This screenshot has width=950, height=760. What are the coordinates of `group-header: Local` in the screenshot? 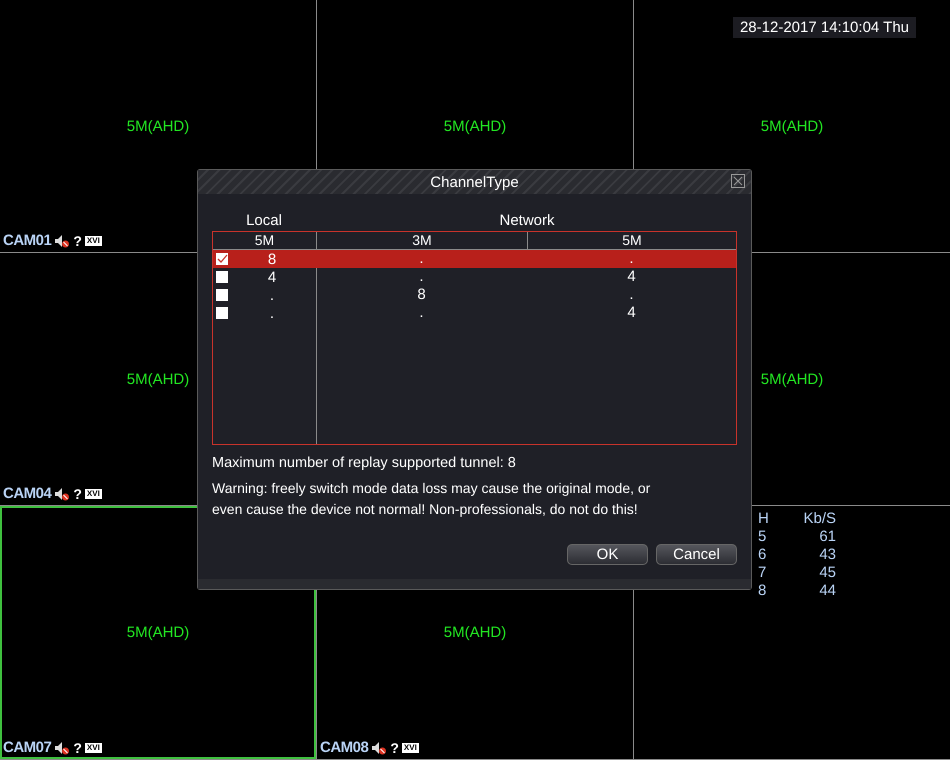 It's located at (264, 220).